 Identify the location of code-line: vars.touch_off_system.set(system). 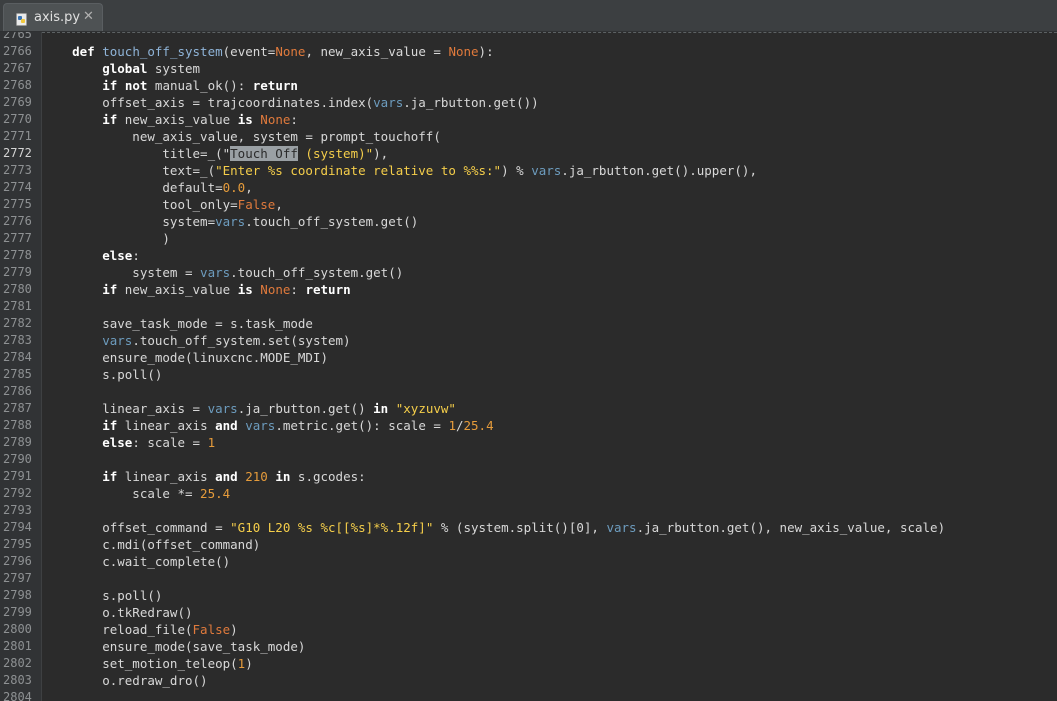
(196, 340).